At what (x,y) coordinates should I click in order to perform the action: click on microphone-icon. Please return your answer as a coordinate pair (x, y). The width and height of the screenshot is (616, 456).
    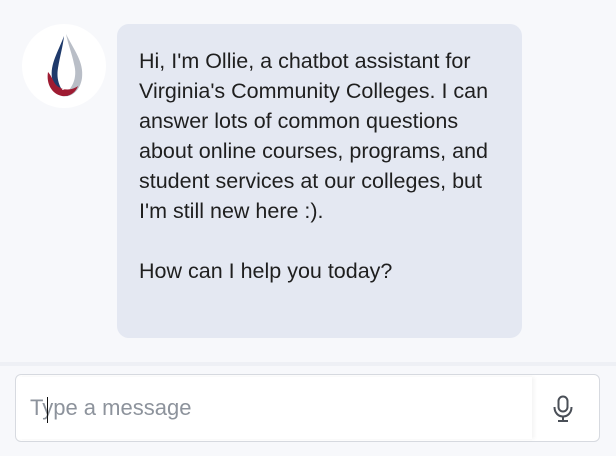
    Looking at the image, I should click on (563, 408).